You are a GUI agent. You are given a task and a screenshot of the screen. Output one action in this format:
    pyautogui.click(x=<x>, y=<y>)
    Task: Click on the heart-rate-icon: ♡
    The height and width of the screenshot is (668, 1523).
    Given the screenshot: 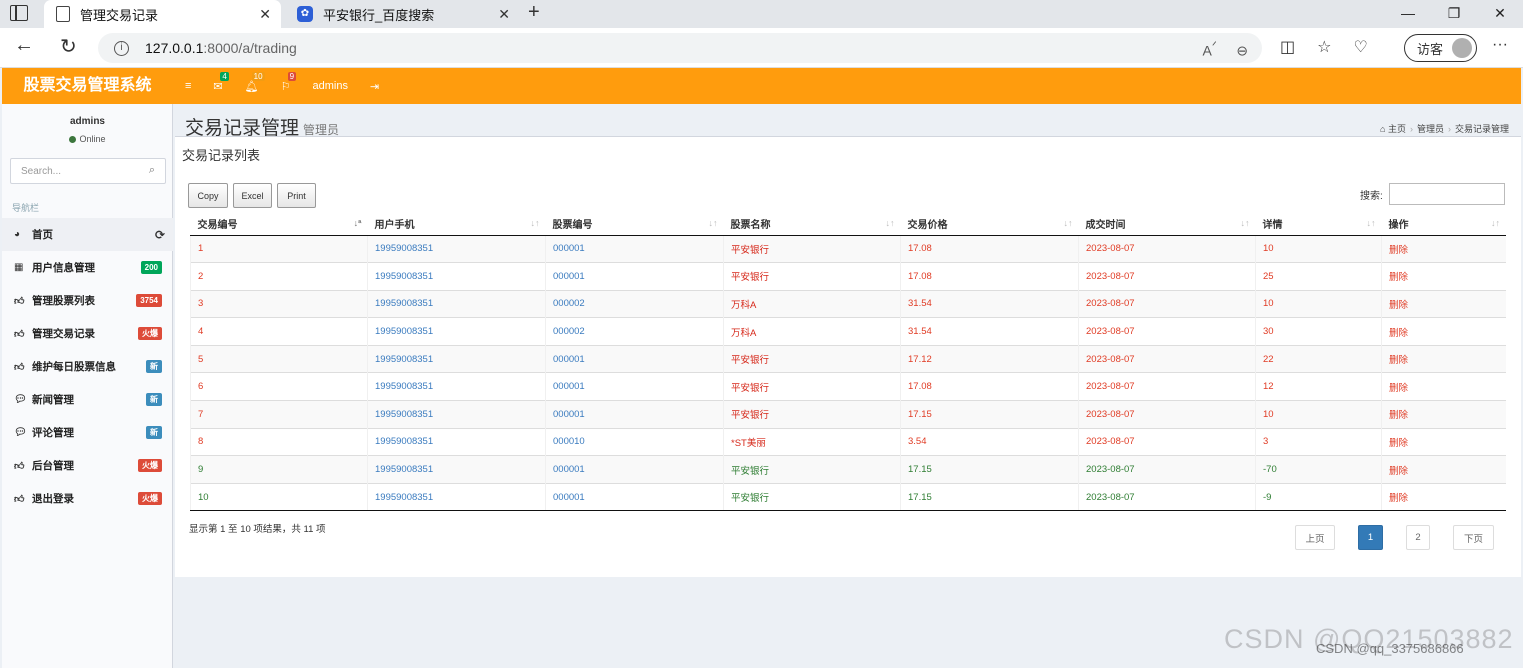 What is the action you would take?
    pyautogui.click(x=1360, y=47)
    